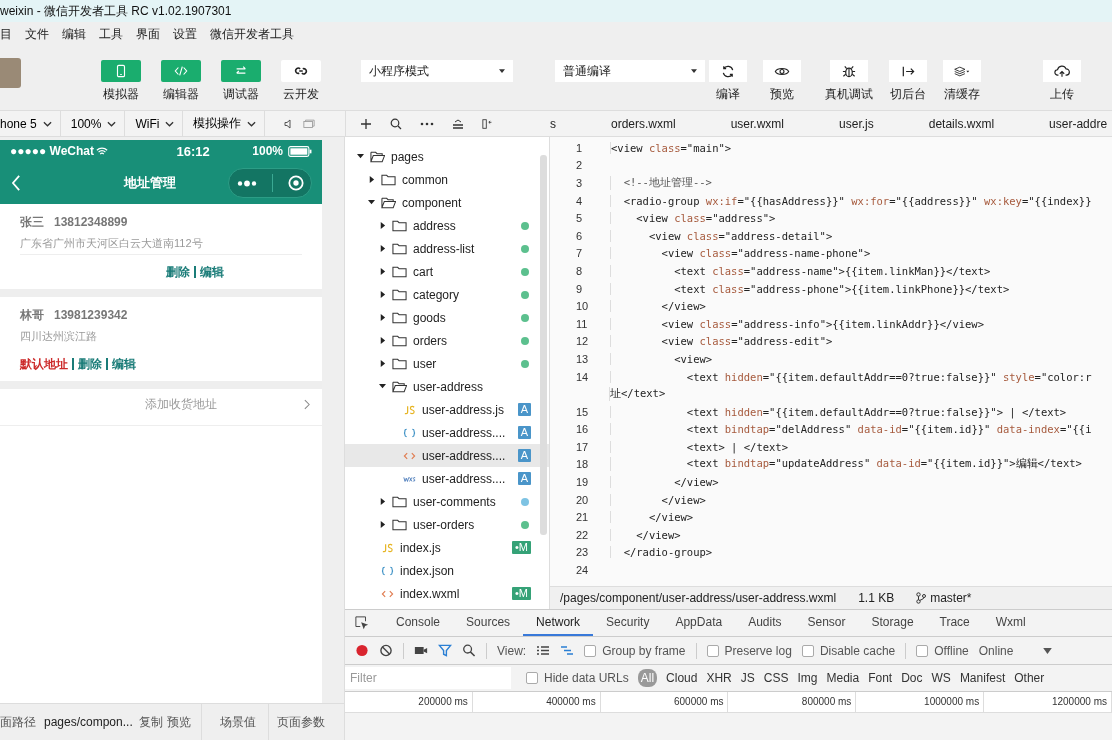  Describe the element at coordinates (295, 183) in the screenshot. I see `close-target-icon` at that location.